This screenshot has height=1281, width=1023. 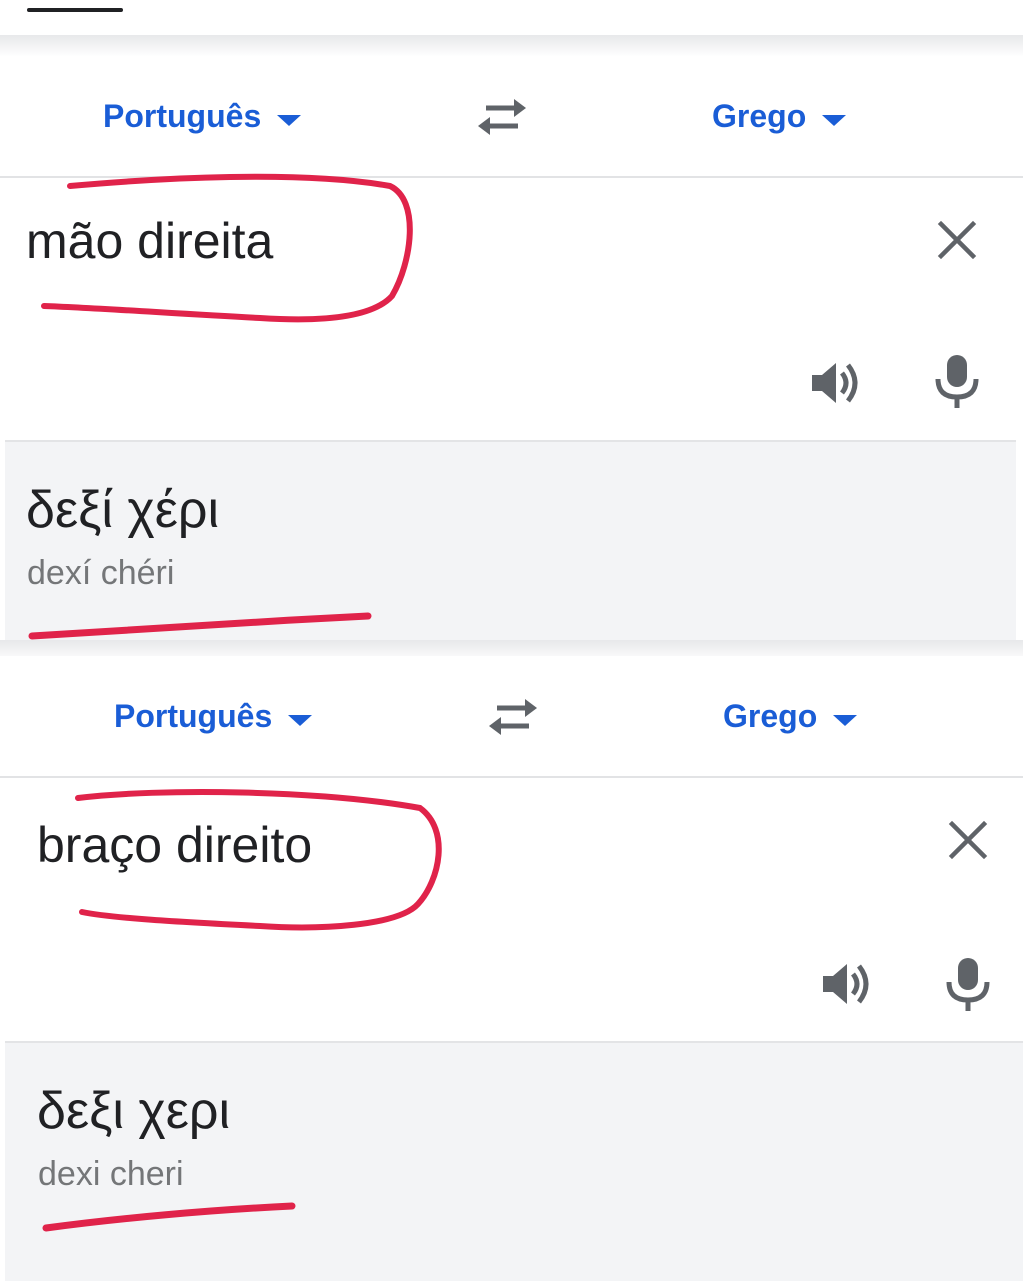 I want to click on source-text: braço direito, so click(x=174, y=845).